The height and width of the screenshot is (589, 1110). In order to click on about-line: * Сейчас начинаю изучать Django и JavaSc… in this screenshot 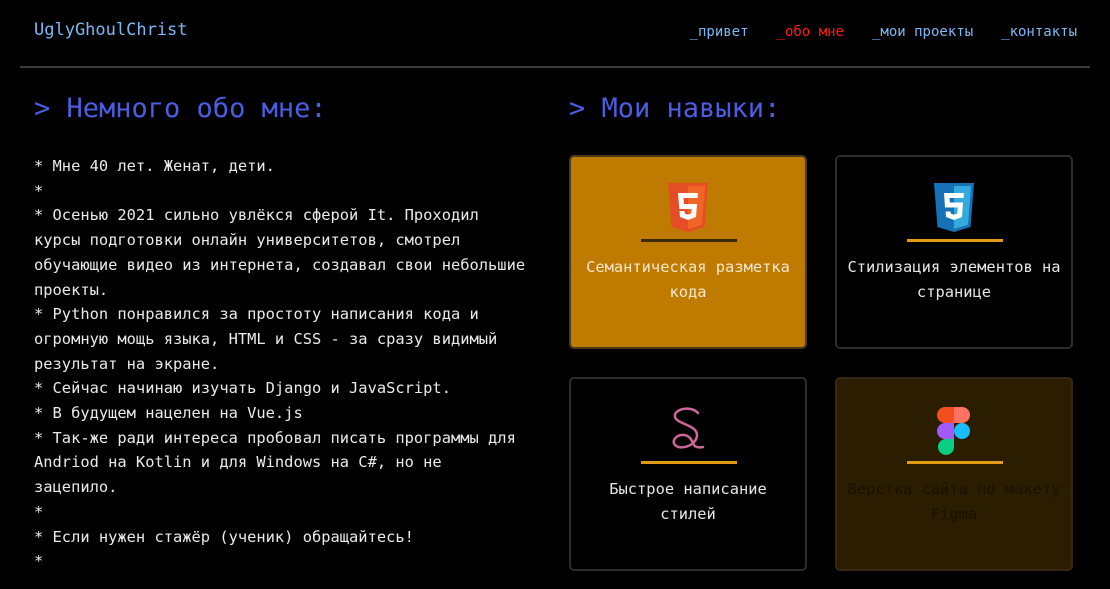, I will do `click(242, 388)`.